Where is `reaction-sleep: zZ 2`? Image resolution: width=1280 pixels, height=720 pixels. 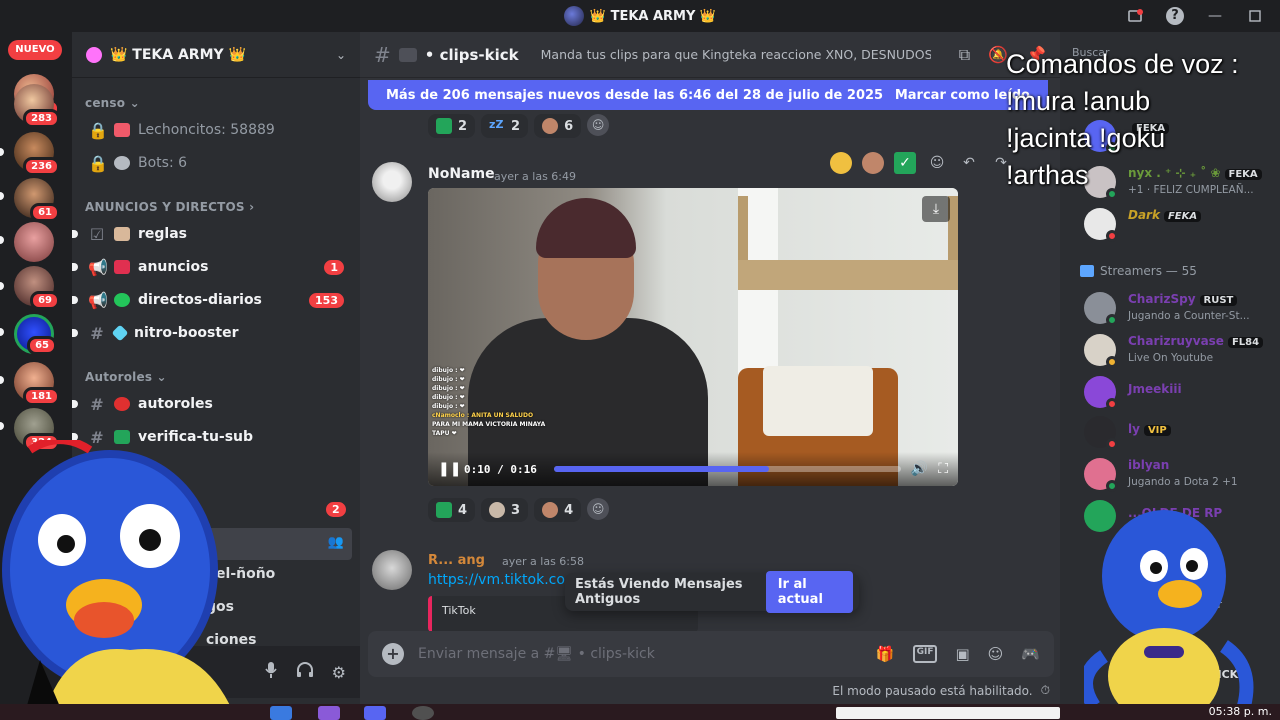 reaction-sleep: zZ 2 is located at coordinates (505, 126).